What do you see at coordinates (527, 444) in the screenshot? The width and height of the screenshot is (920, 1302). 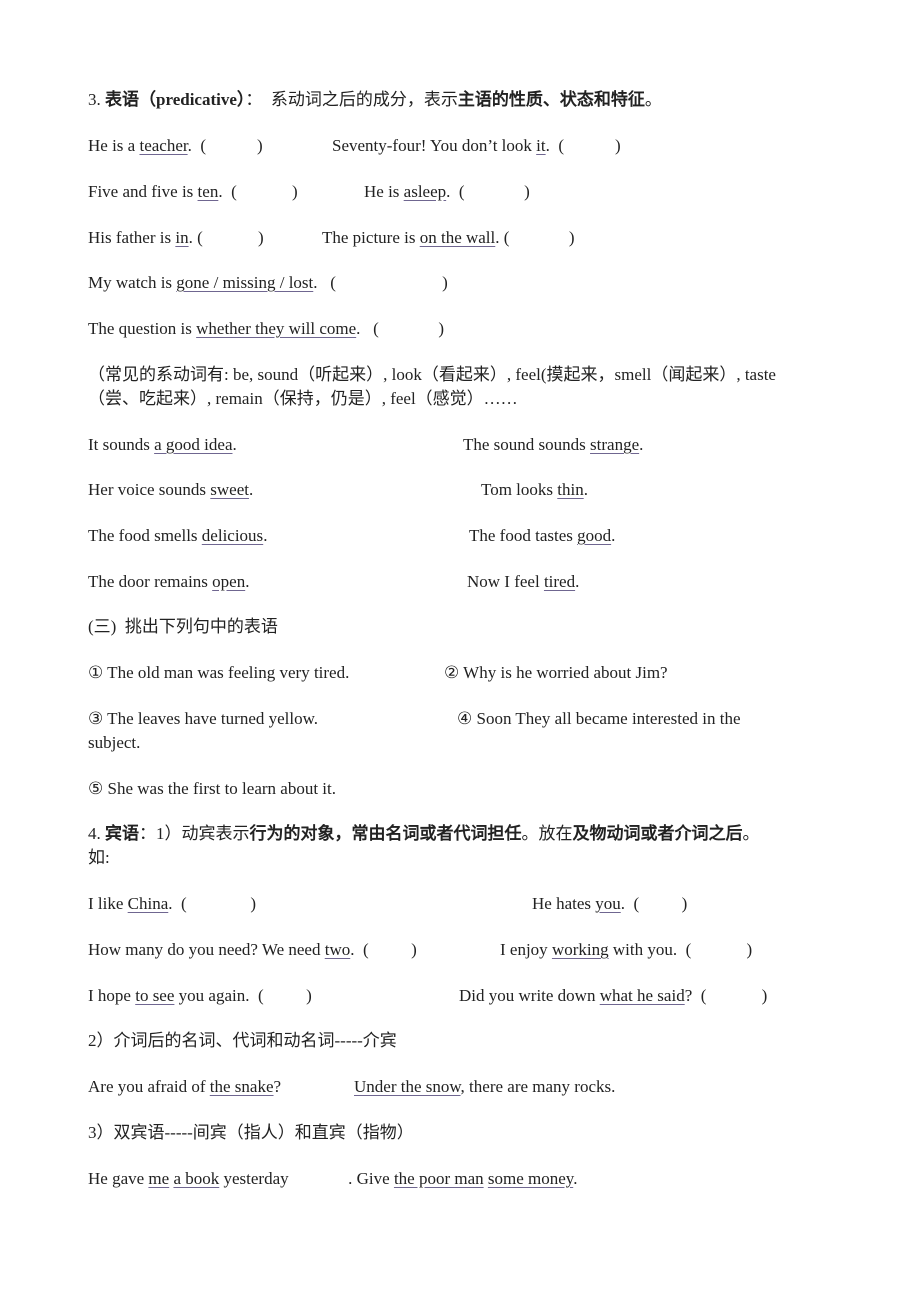 I see `text-segment: The sound sounds` at bounding box center [527, 444].